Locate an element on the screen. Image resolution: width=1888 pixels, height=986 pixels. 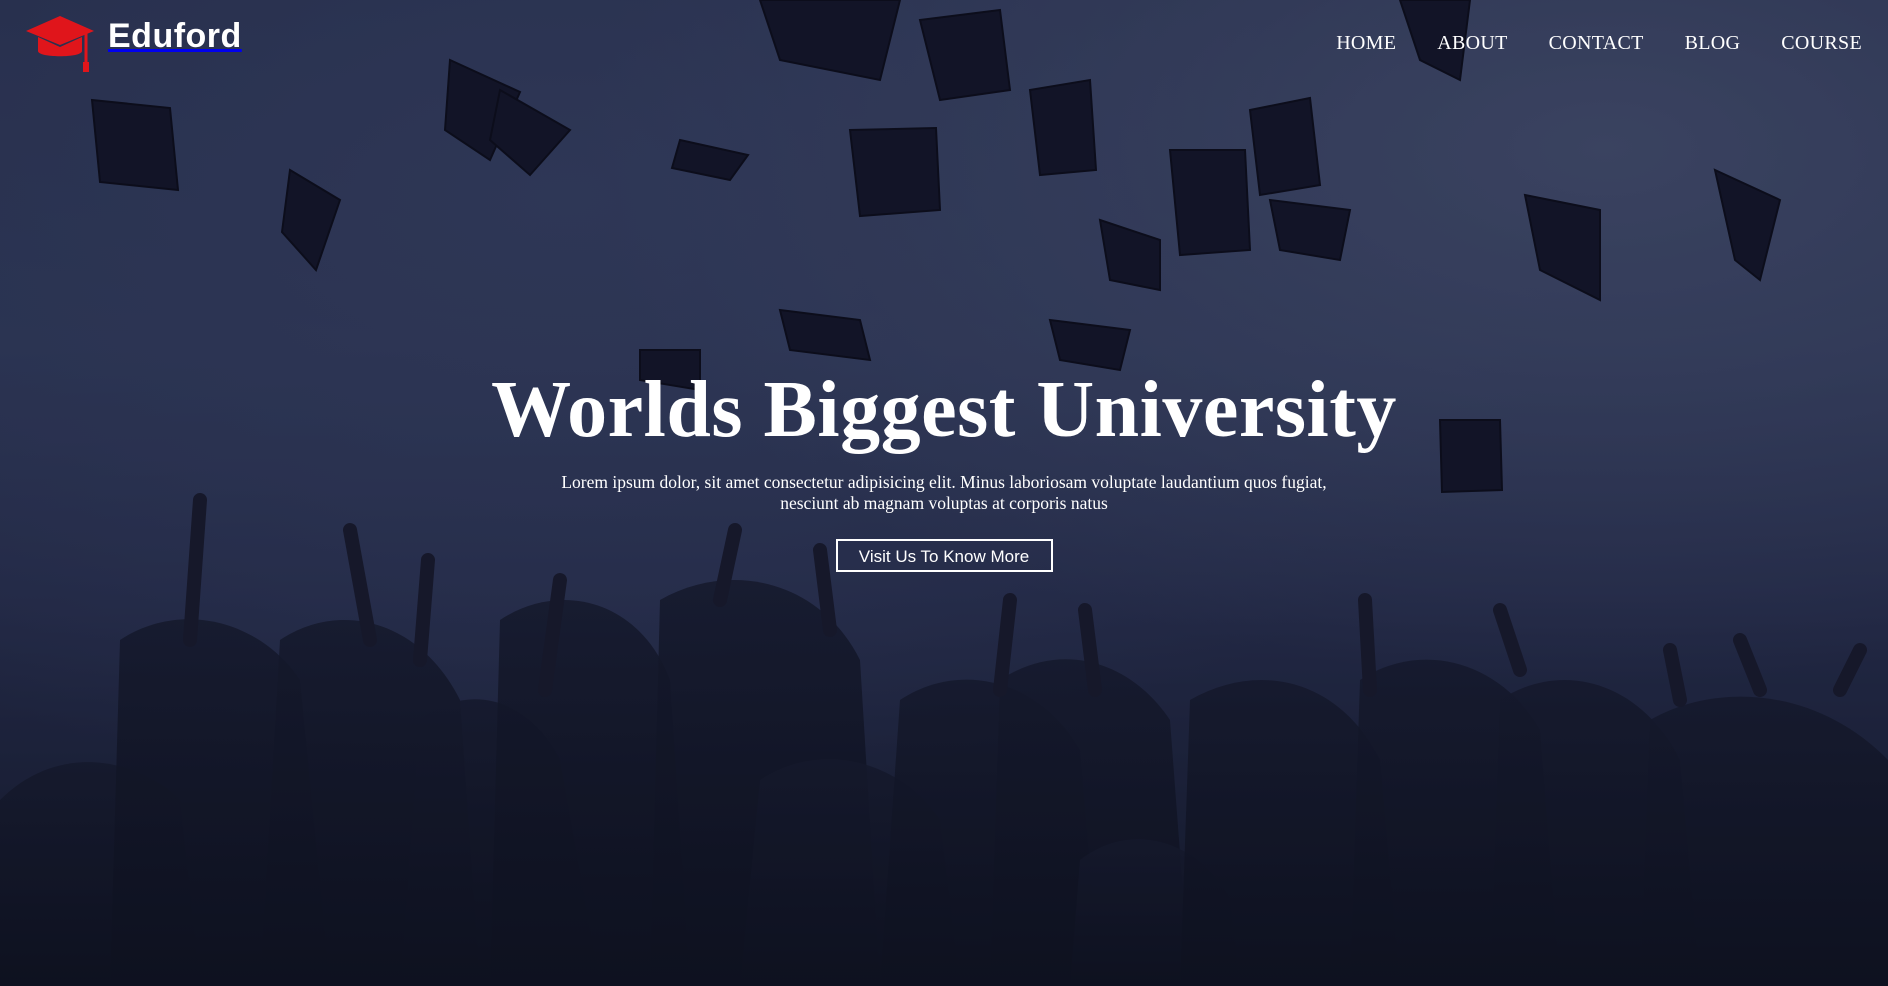
graduation-cap-icon is located at coordinates (60, 44).